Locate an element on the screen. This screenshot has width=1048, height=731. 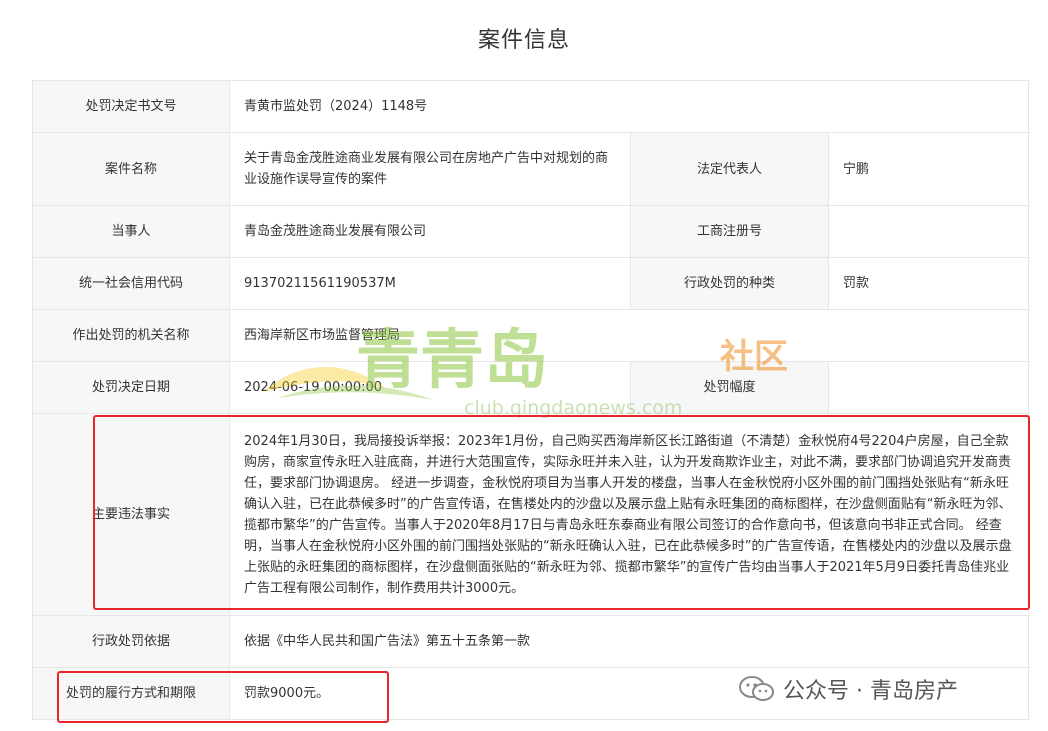
date-label: 处罚决定日期 is located at coordinates (131, 387).